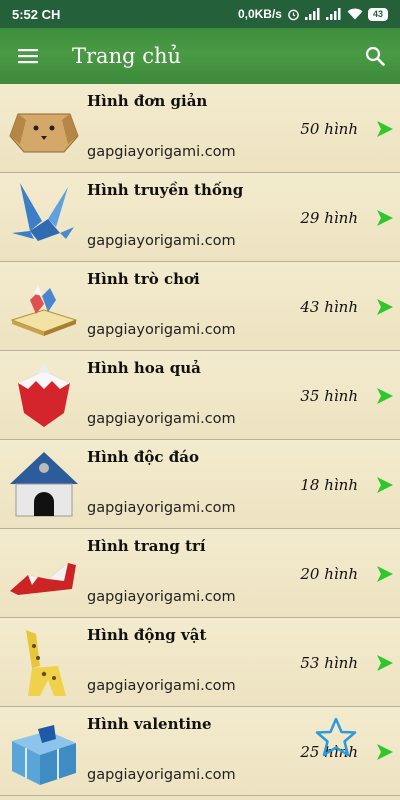  Describe the element at coordinates (43, 579) in the screenshot. I see `origami-shoe-icon` at that location.